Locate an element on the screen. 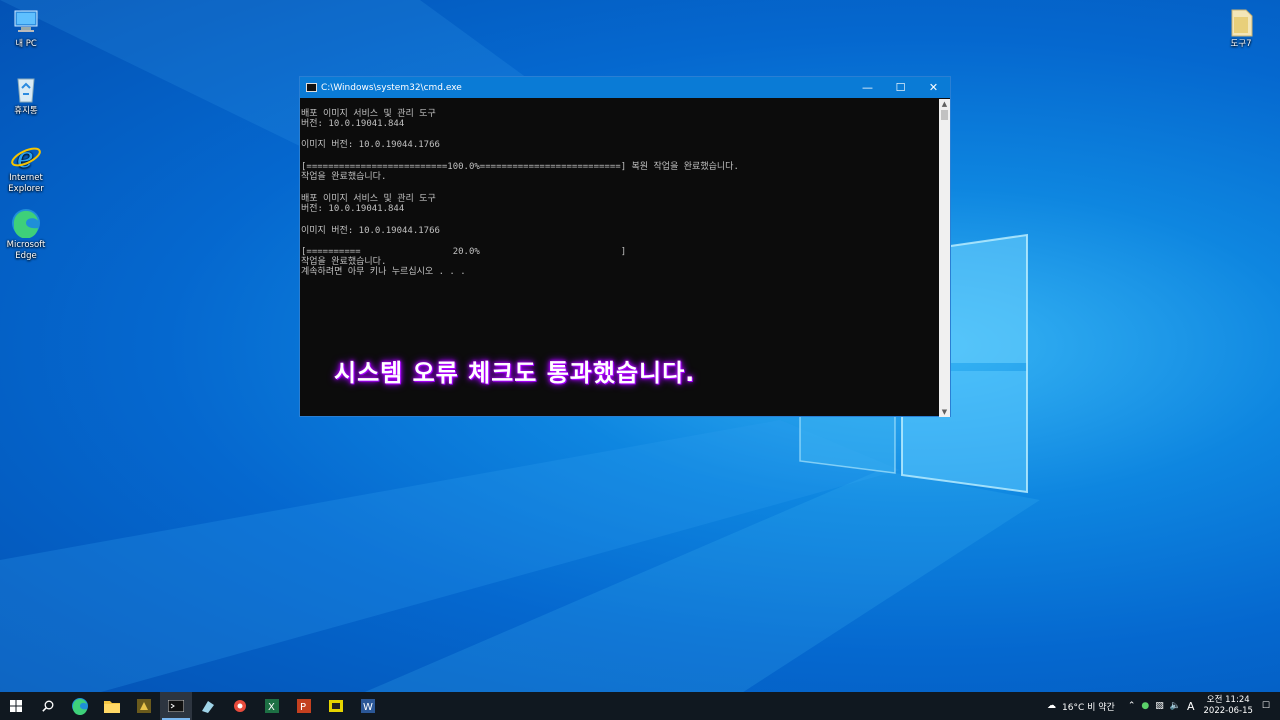 The image size is (1280, 720). svg-text: X is located at coordinates (271, 707).